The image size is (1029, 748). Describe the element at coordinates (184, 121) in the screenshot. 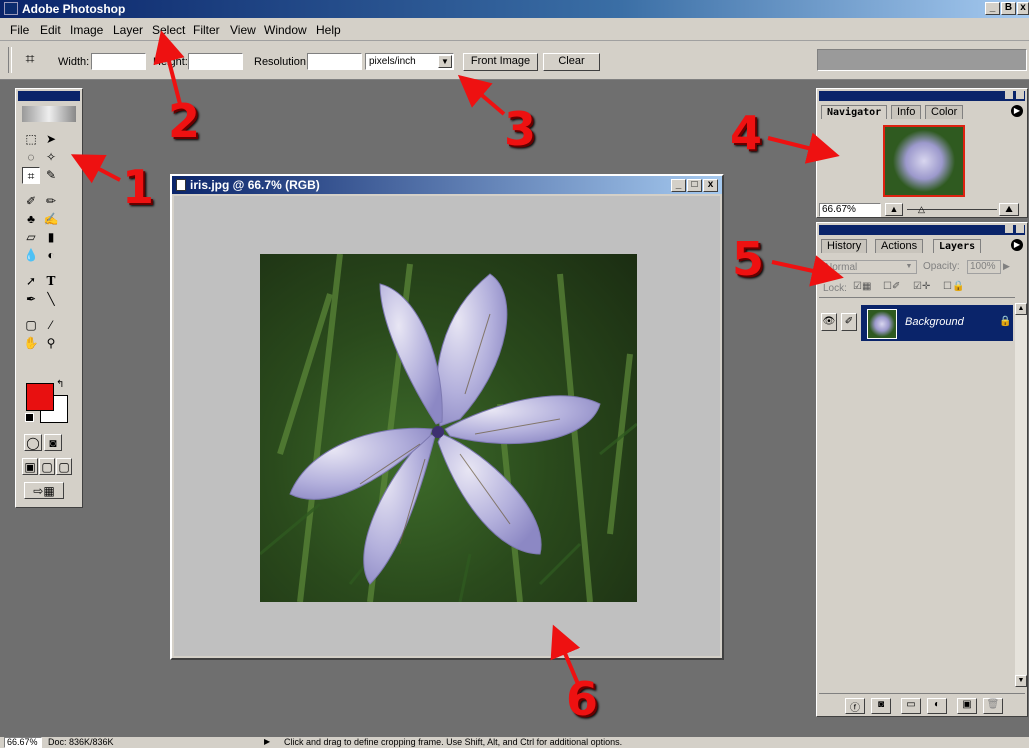

I see `annotation-number-2: 2` at that location.